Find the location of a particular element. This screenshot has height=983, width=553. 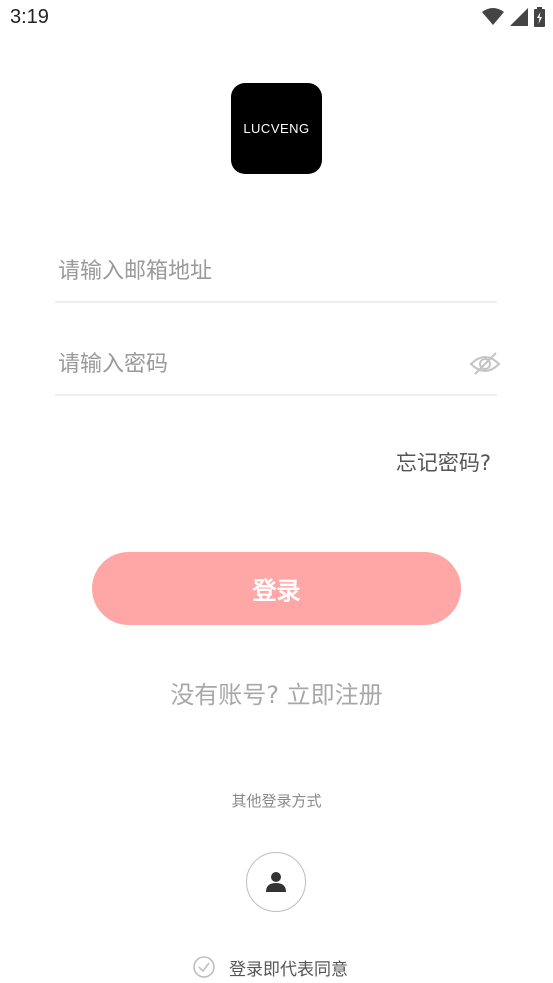

app-logo: LUCVENG is located at coordinates (276, 128).